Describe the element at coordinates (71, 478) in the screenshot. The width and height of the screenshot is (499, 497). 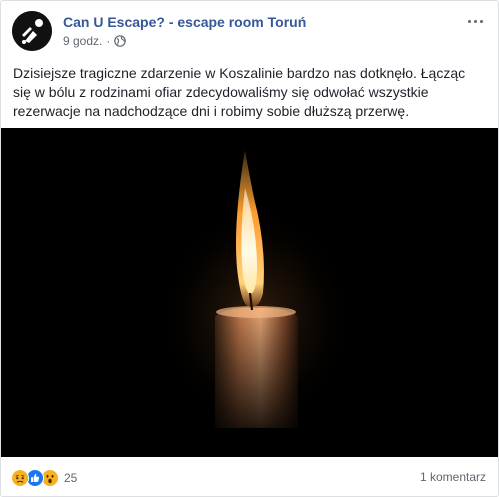
I see `reaction-count: 25` at that location.